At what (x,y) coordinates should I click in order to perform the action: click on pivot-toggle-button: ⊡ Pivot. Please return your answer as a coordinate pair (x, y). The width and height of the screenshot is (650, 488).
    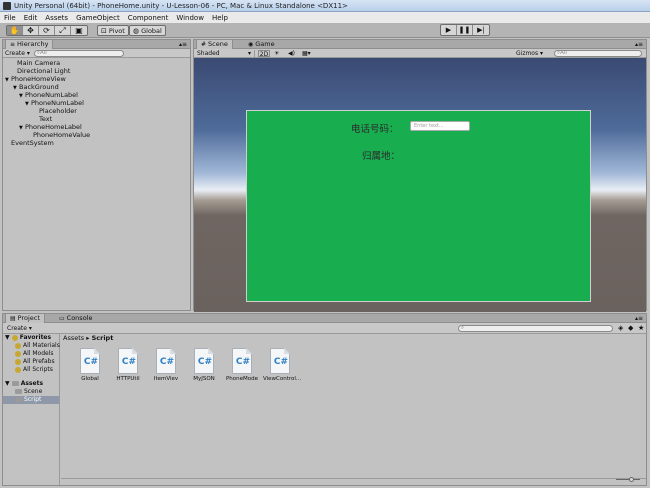
    Looking at the image, I should click on (113, 30).